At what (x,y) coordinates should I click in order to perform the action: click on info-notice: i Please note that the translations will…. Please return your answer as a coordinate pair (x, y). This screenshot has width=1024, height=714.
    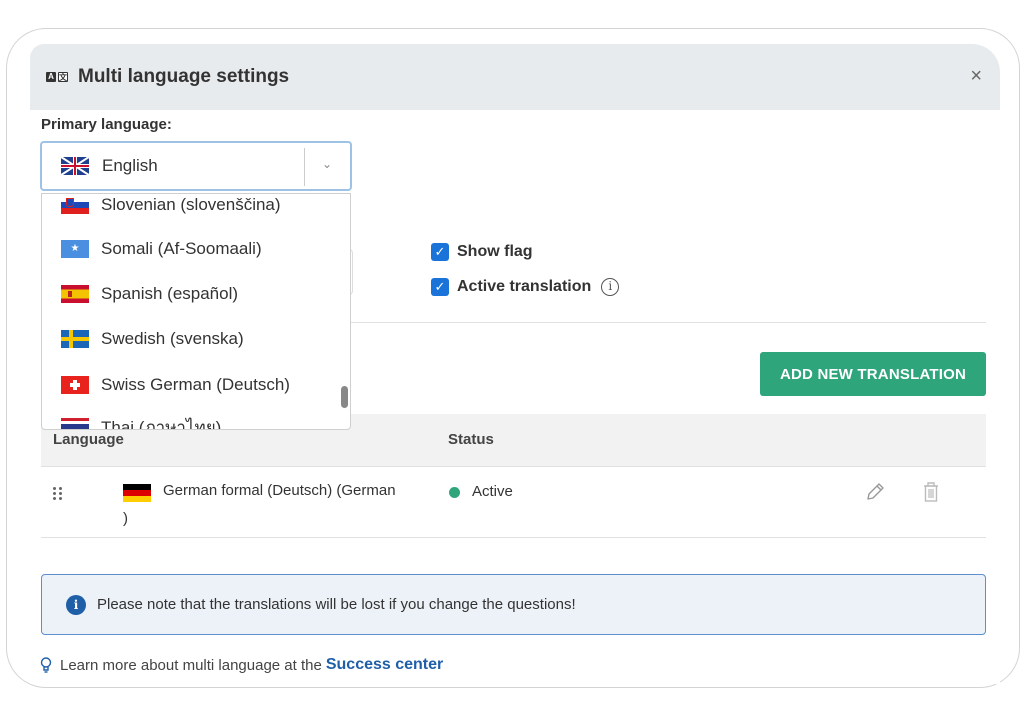
    Looking at the image, I should click on (513, 604).